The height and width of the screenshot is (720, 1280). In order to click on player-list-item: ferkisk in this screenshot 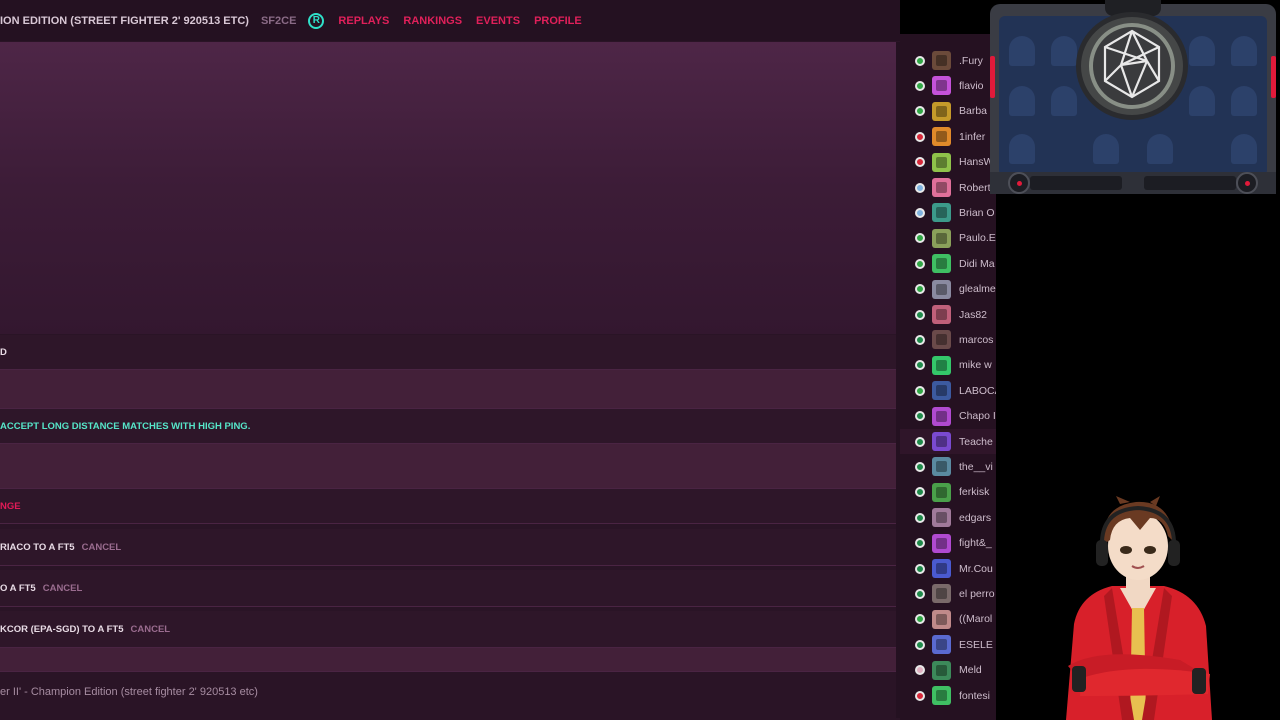, I will do `click(948, 492)`.